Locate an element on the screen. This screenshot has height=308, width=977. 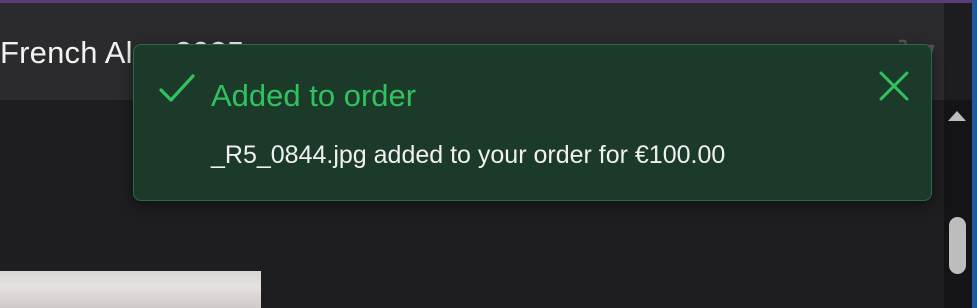
photo-thumbnail is located at coordinates (130, 289).